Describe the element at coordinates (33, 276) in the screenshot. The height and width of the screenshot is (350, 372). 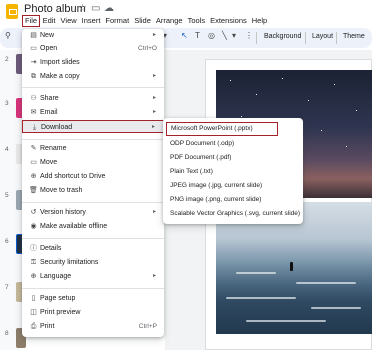
I see `globe-icon: ⊕` at that location.